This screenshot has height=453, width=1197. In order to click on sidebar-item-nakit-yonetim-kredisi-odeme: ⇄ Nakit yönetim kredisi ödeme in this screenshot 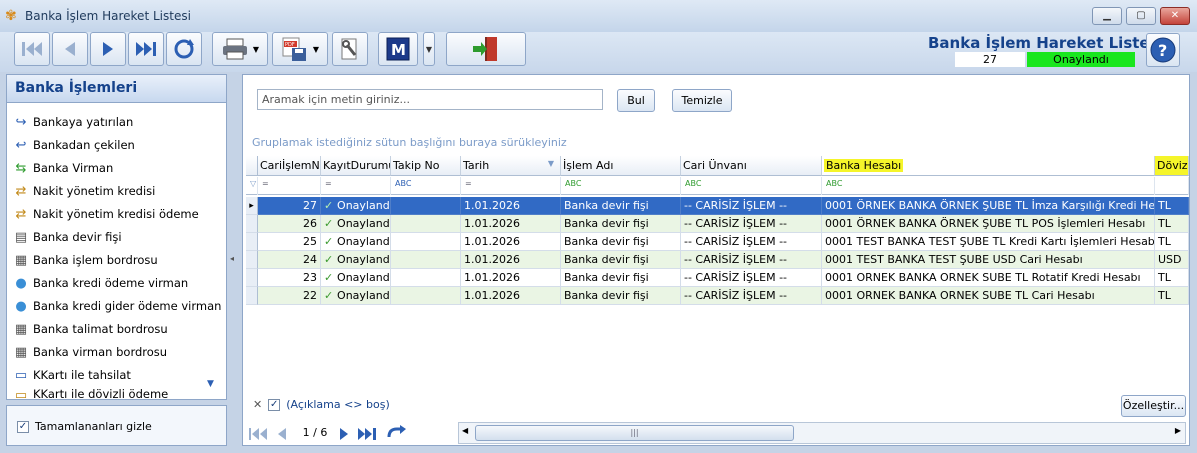, I will do `click(106, 214)`.